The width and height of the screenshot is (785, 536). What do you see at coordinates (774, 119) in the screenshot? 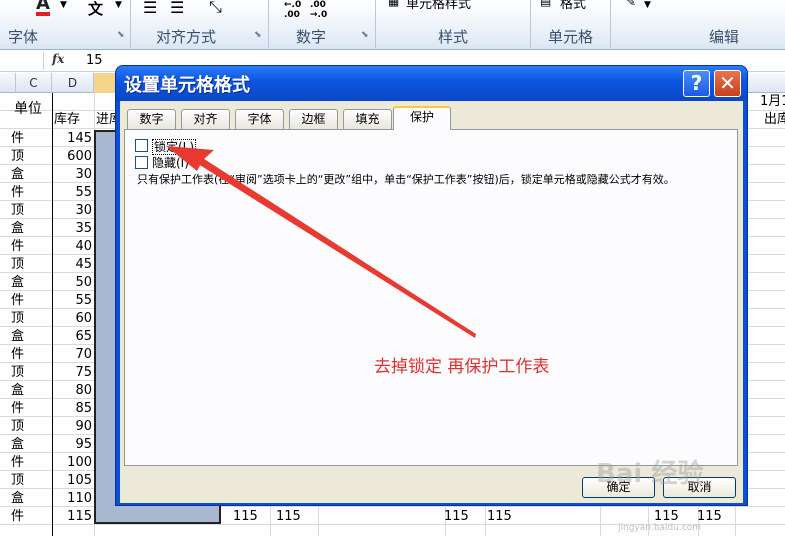
I see `header-out: 出库` at bounding box center [774, 119].